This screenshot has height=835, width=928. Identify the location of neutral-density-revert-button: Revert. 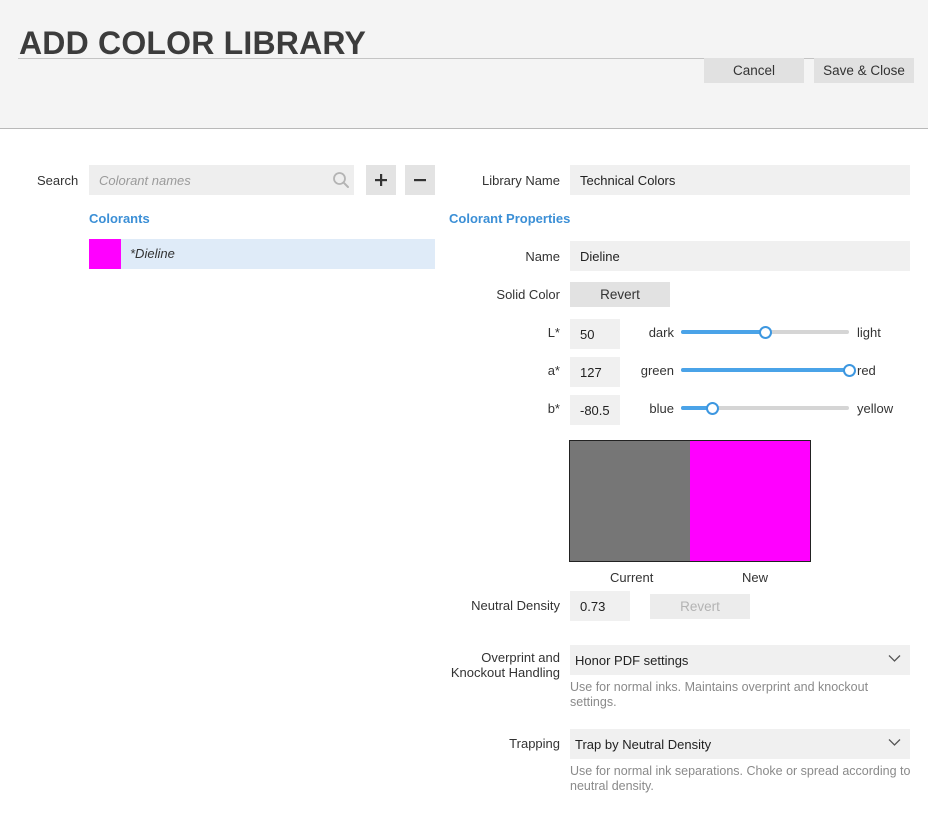
(700, 606).